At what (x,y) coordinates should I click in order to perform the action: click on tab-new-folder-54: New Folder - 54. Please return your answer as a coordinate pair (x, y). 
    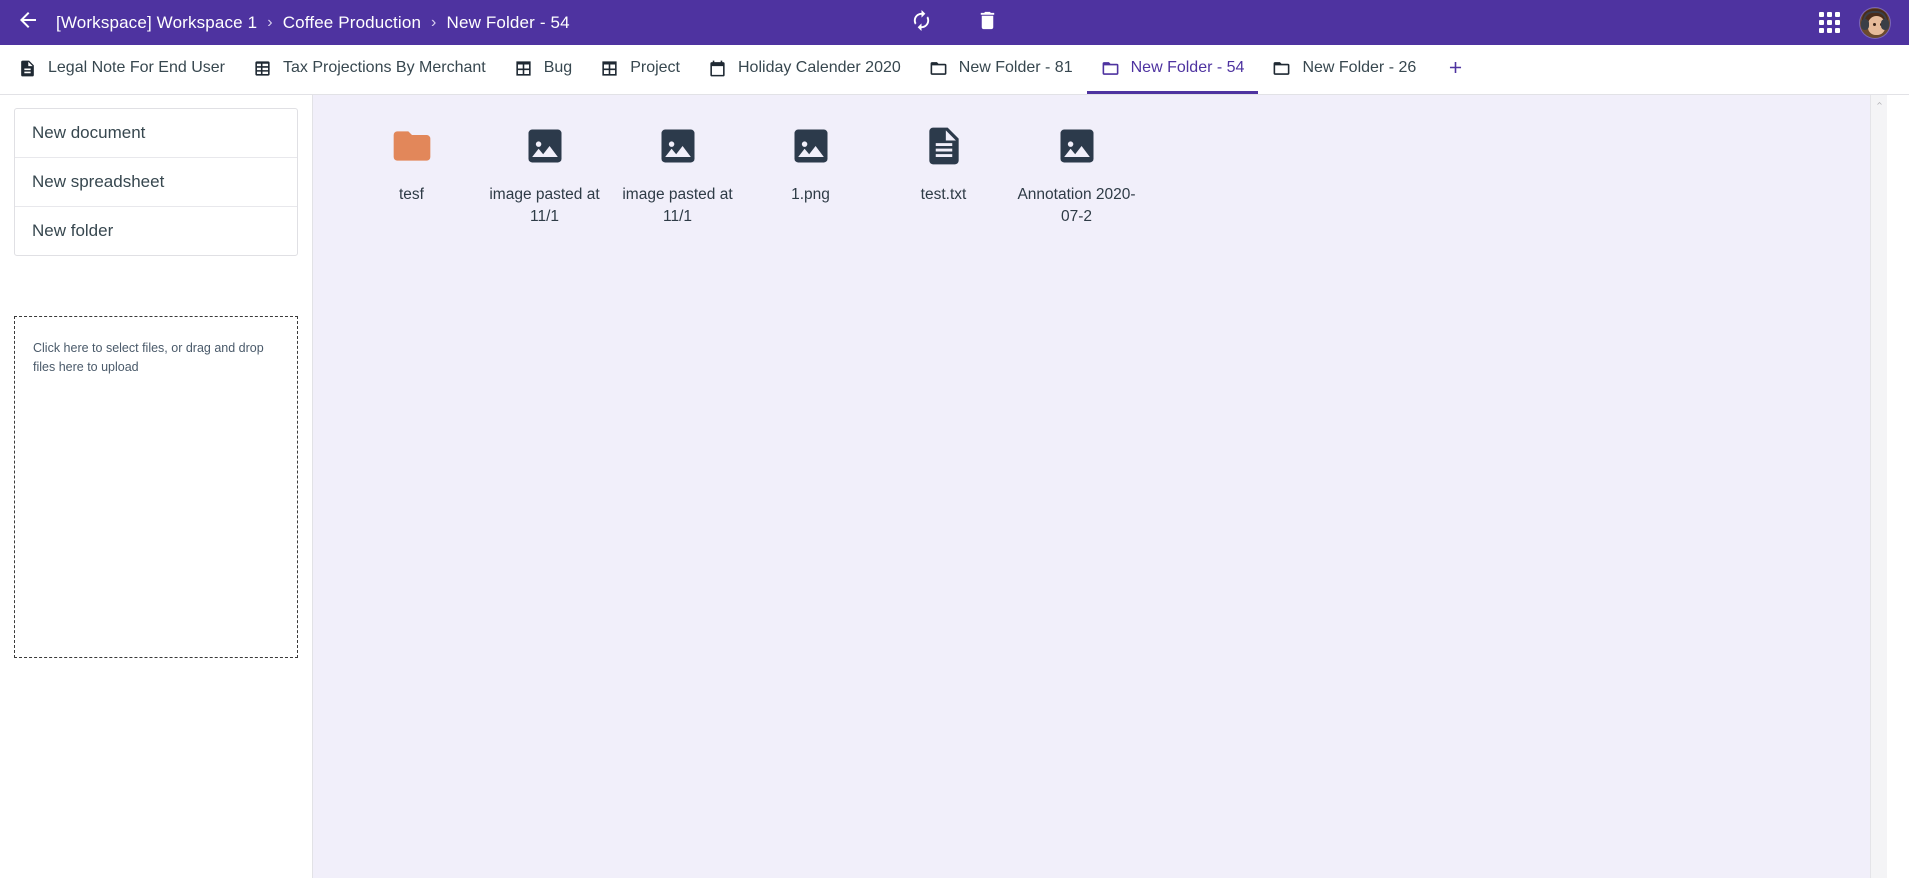
    Looking at the image, I should click on (1172, 69).